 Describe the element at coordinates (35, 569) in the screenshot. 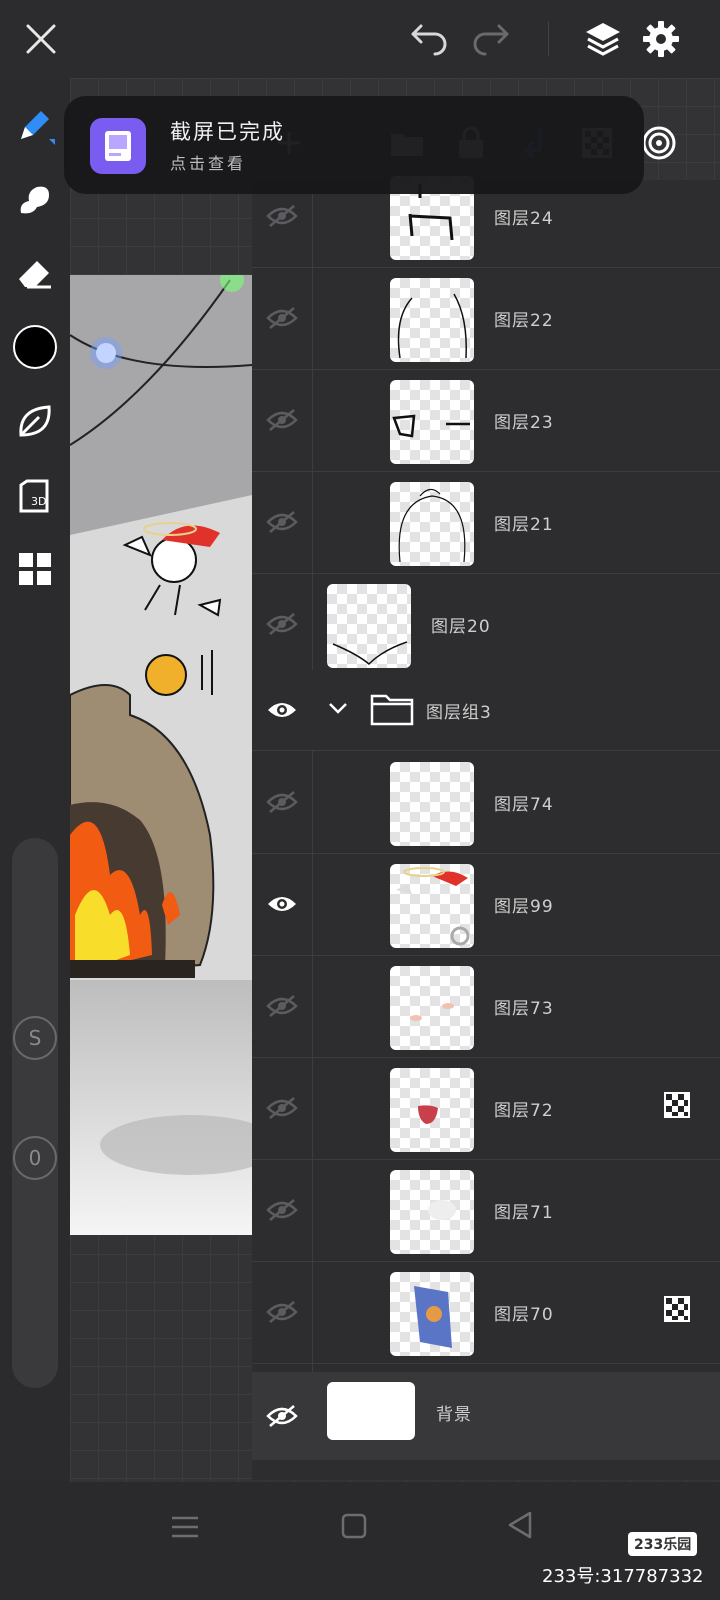

I see `grid-icon` at that location.